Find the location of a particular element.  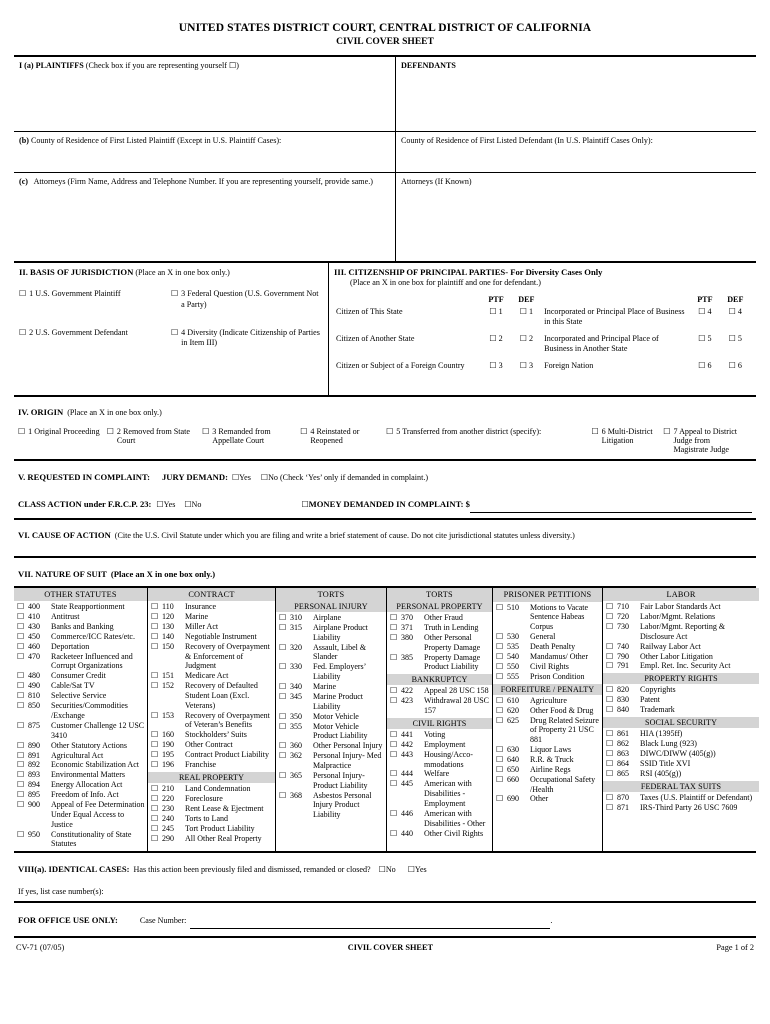

nos-item: 861 HIA (1395ff) is located at coordinates (681, 734).